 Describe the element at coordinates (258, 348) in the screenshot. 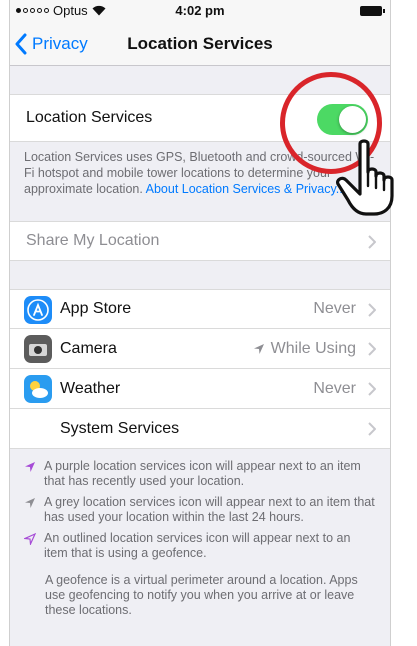

I see `location-arrow-icon` at that location.